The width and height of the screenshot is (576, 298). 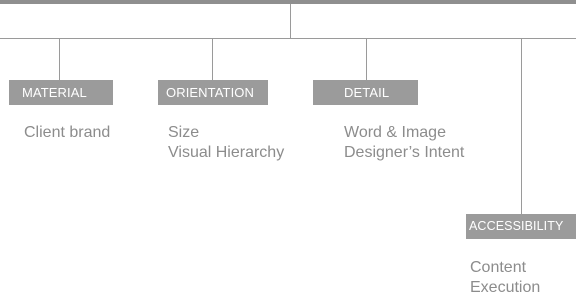 What do you see at coordinates (404, 143) in the screenshot?
I see `node-desc-detail: Word & Image Designer’s Intent` at bounding box center [404, 143].